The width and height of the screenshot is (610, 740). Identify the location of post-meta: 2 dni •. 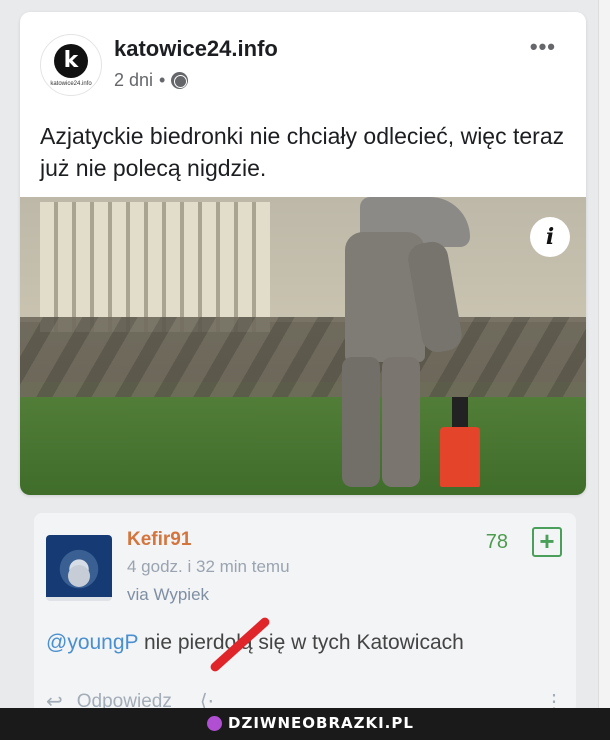
(151, 80).